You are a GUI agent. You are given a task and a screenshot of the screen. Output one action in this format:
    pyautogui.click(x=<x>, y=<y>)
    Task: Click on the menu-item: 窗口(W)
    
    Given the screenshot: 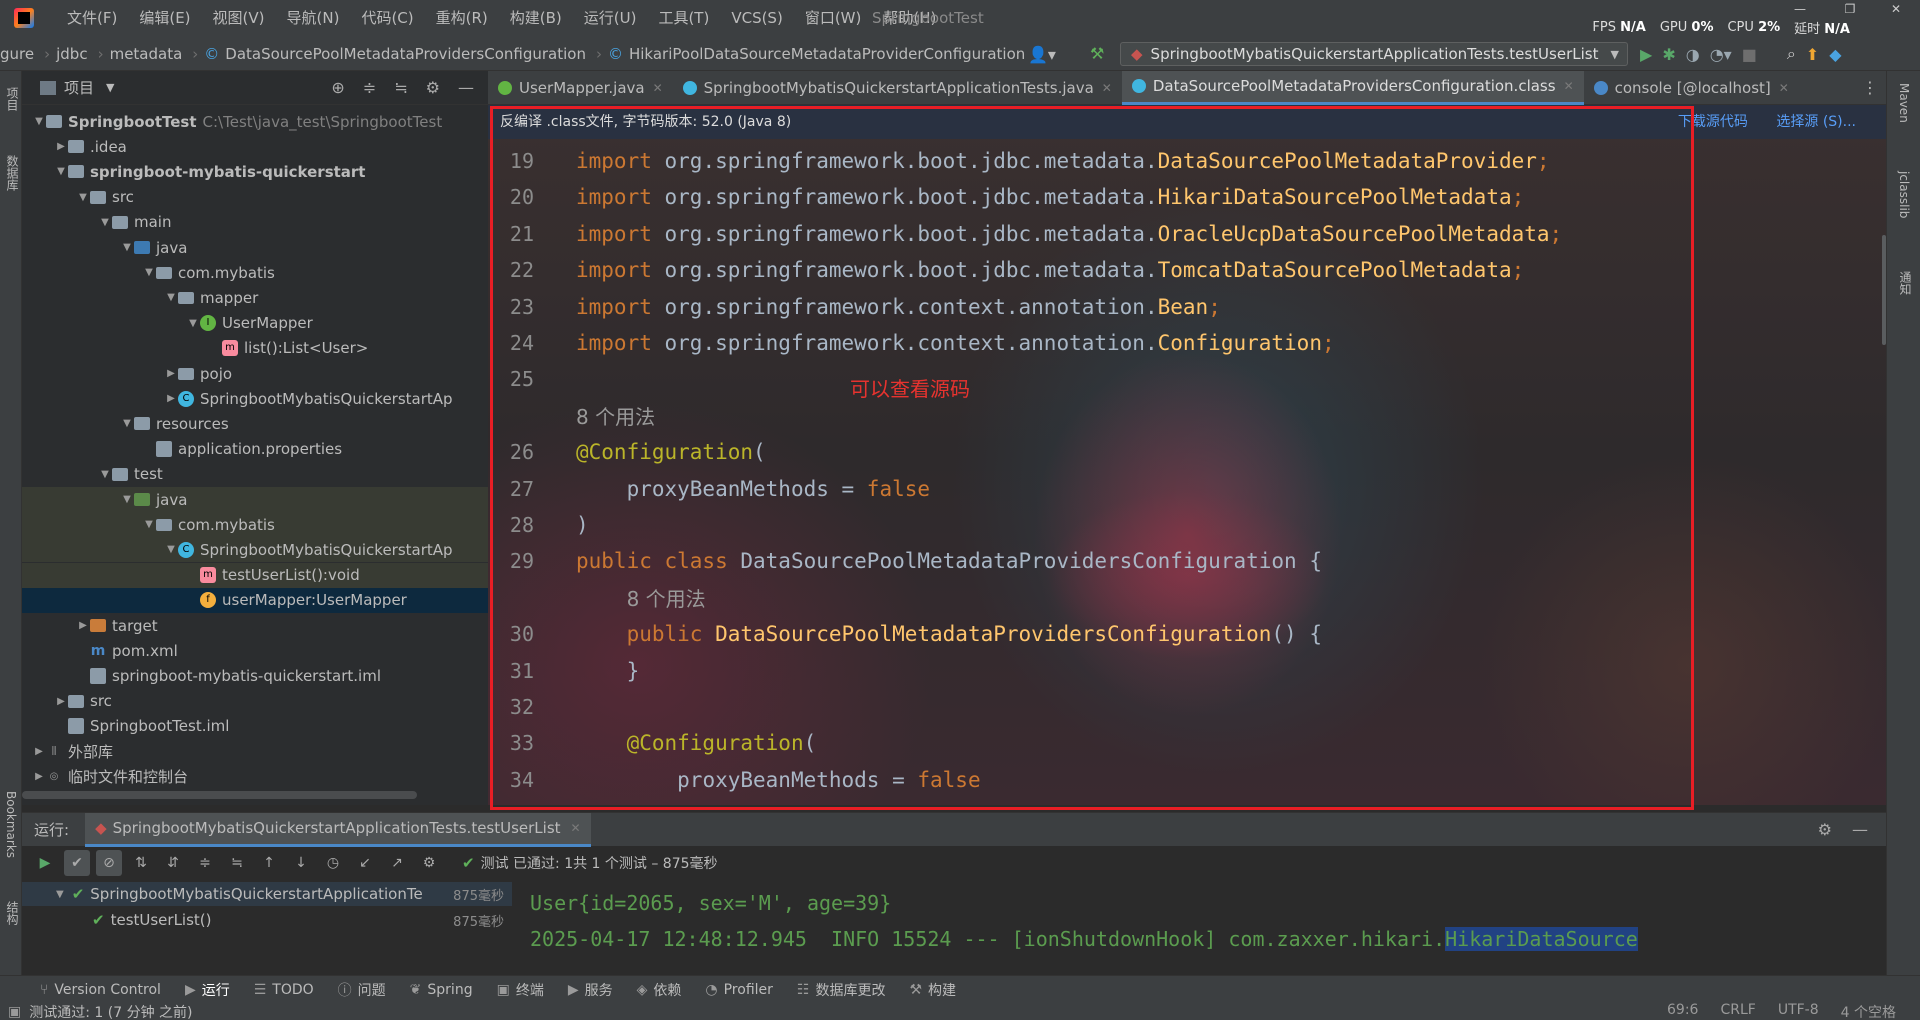 What is the action you would take?
    pyautogui.click(x=833, y=18)
    